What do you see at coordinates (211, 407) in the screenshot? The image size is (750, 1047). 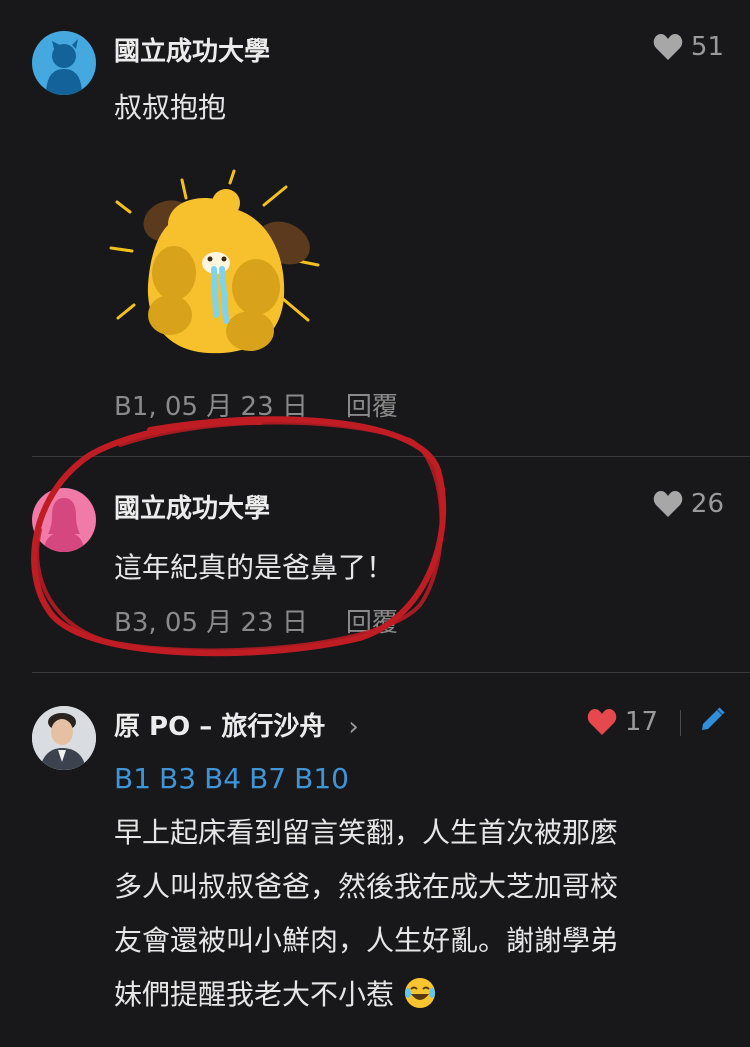 I see `floor-date: B1, 05 月 23 日` at bounding box center [211, 407].